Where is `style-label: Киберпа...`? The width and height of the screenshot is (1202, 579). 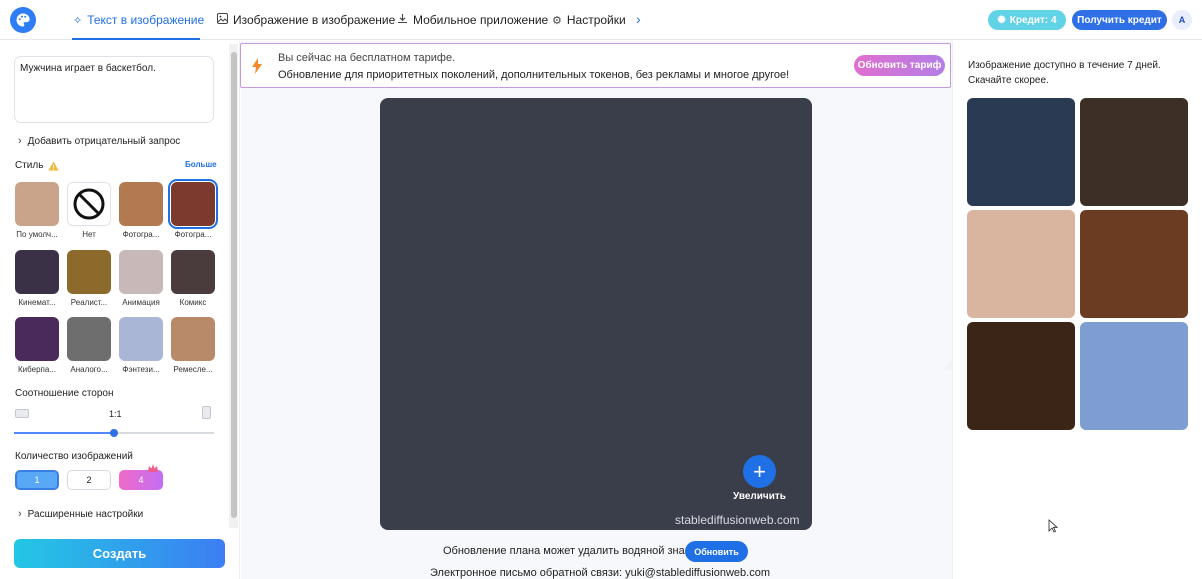
style-label: Киберпа... is located at coordinates (37, 369).